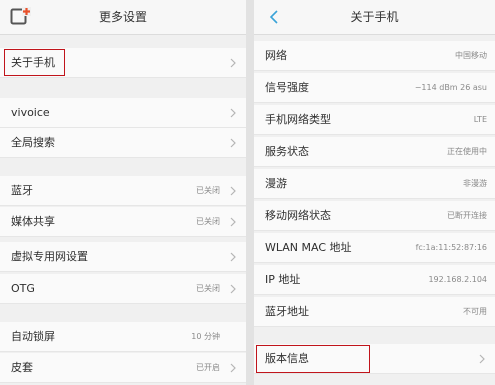 This screenshot has width=495, height=385. I want to click on menu-item-label: 媒体共享, so click(33, 221).